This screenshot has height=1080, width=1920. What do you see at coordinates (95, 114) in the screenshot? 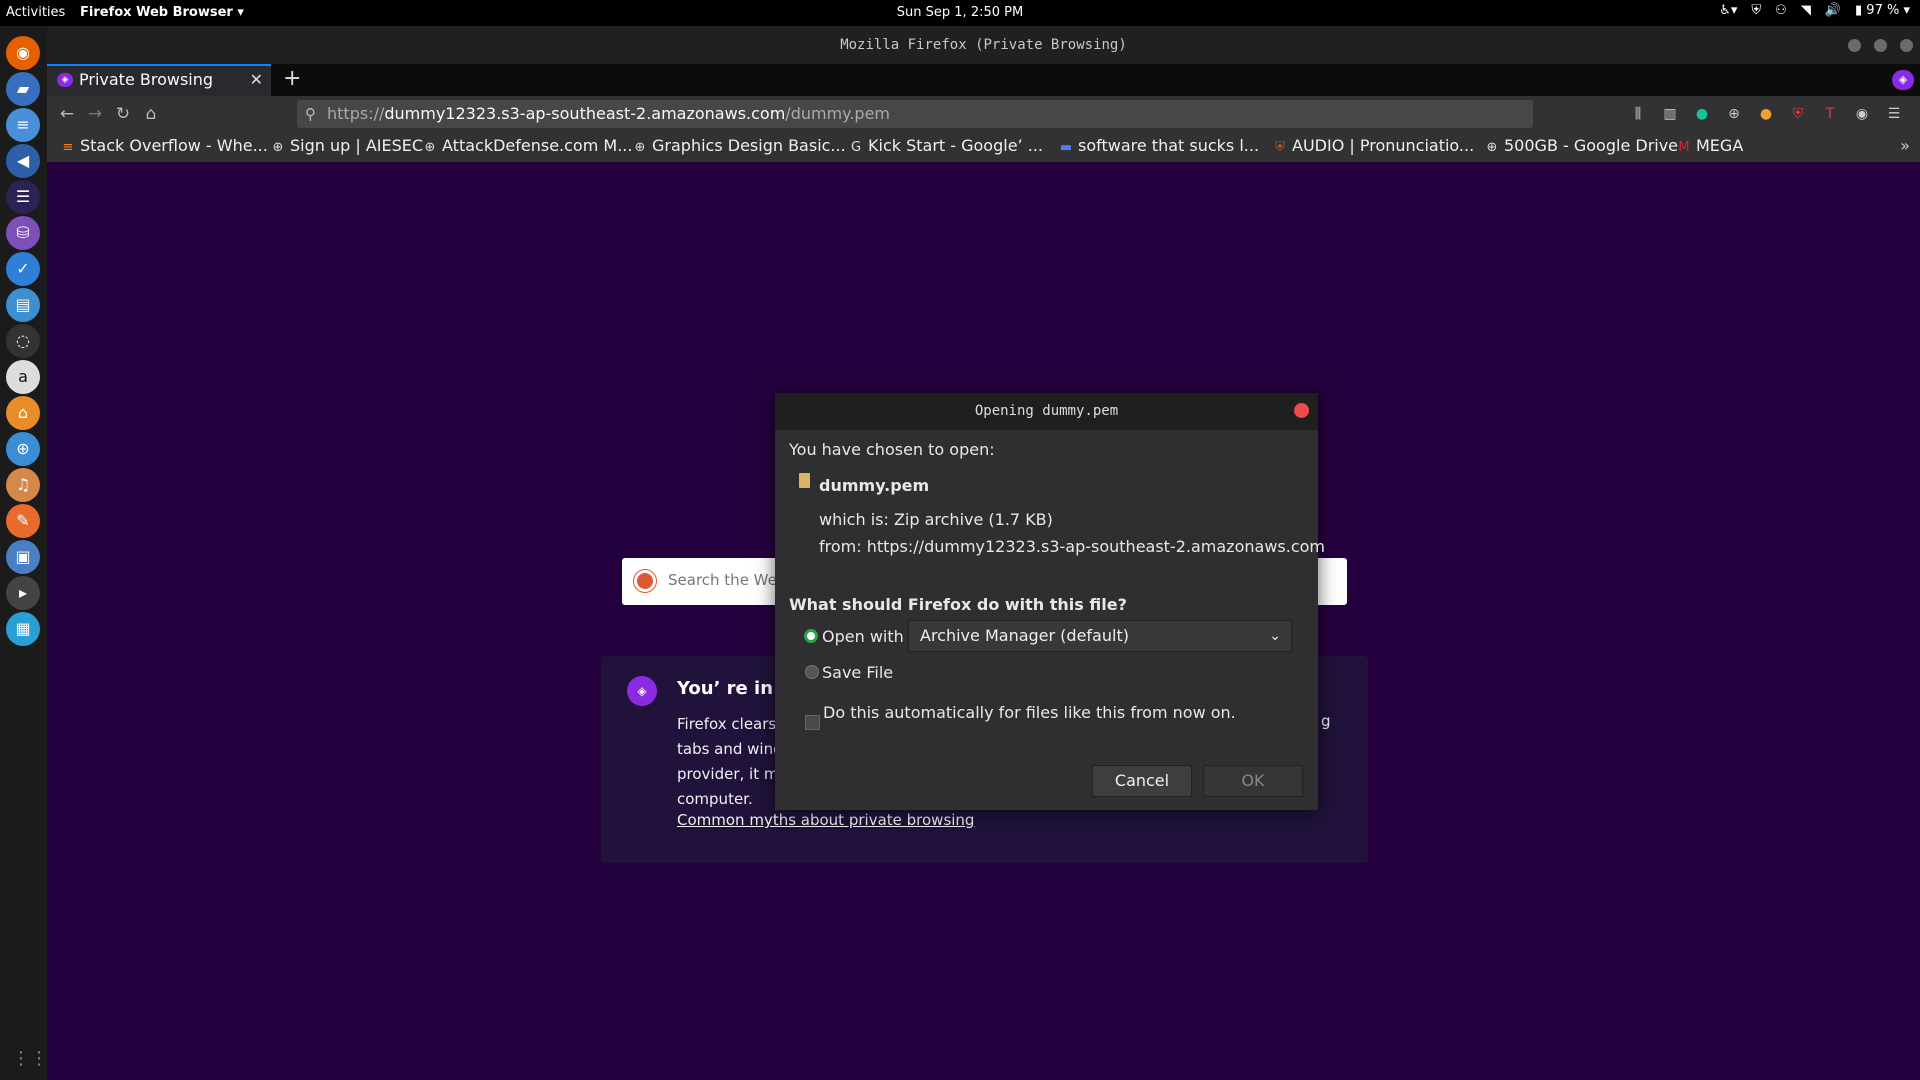
I see `forward-icon: →` at bounding box center [95, 114].